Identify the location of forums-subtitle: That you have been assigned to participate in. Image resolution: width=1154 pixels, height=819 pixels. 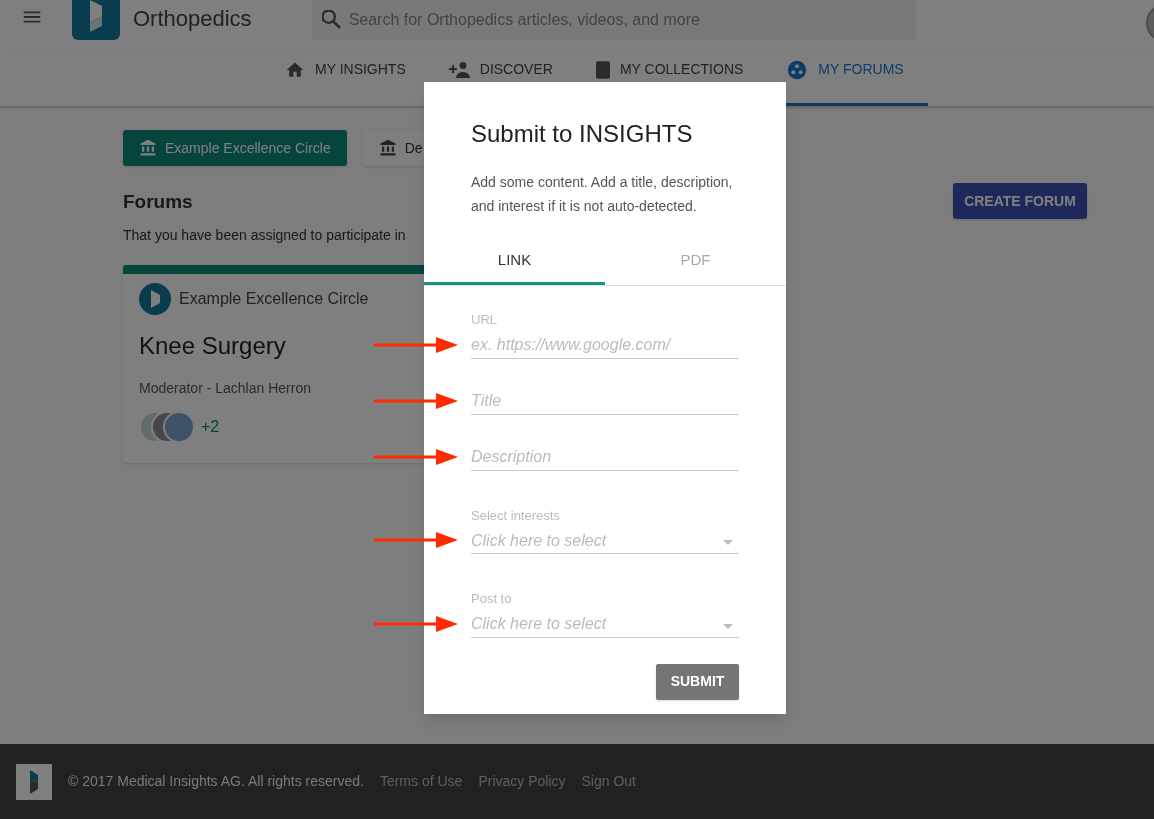
(264, 235).